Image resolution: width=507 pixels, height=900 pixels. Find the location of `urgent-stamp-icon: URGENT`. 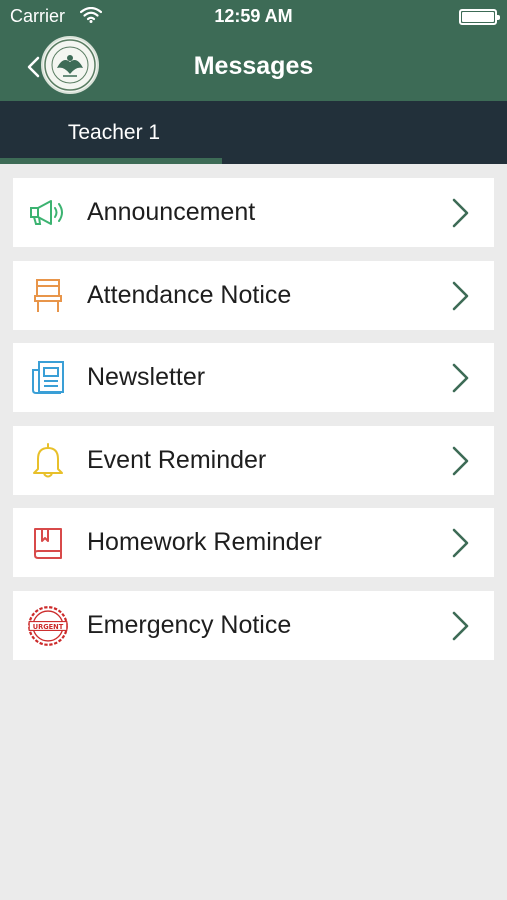

urgent-stamp-icon: URGENT is located at coordinates (48, 625).